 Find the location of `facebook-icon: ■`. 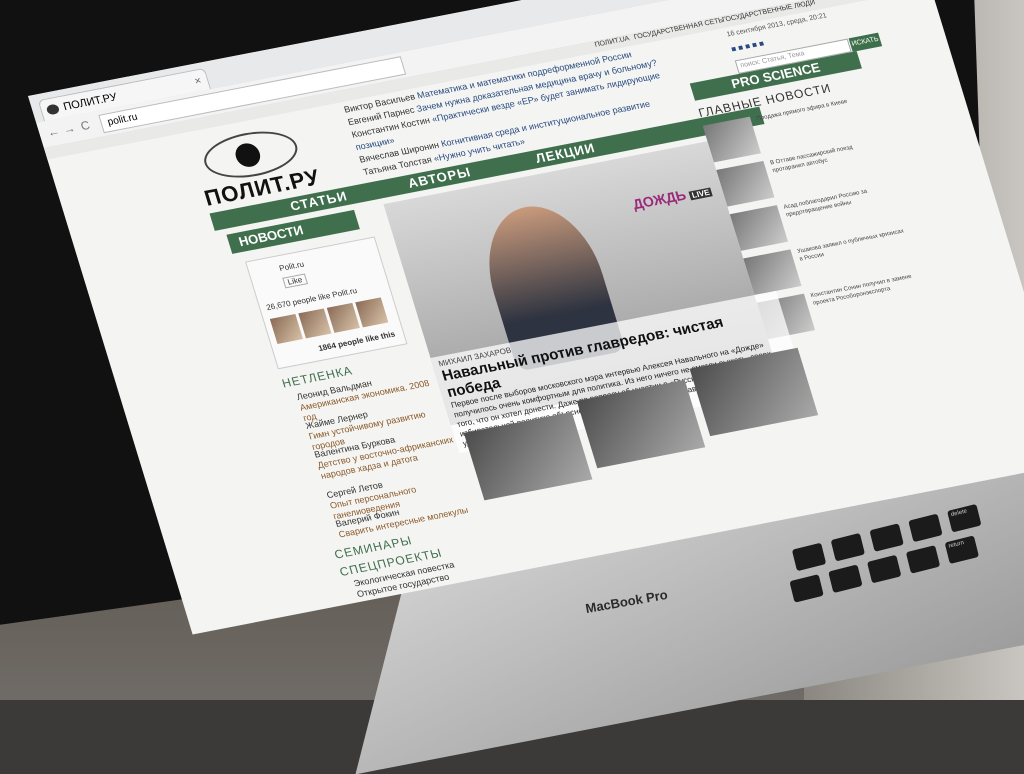

facebook-icon: ■ is located at coordinates (733, 49).